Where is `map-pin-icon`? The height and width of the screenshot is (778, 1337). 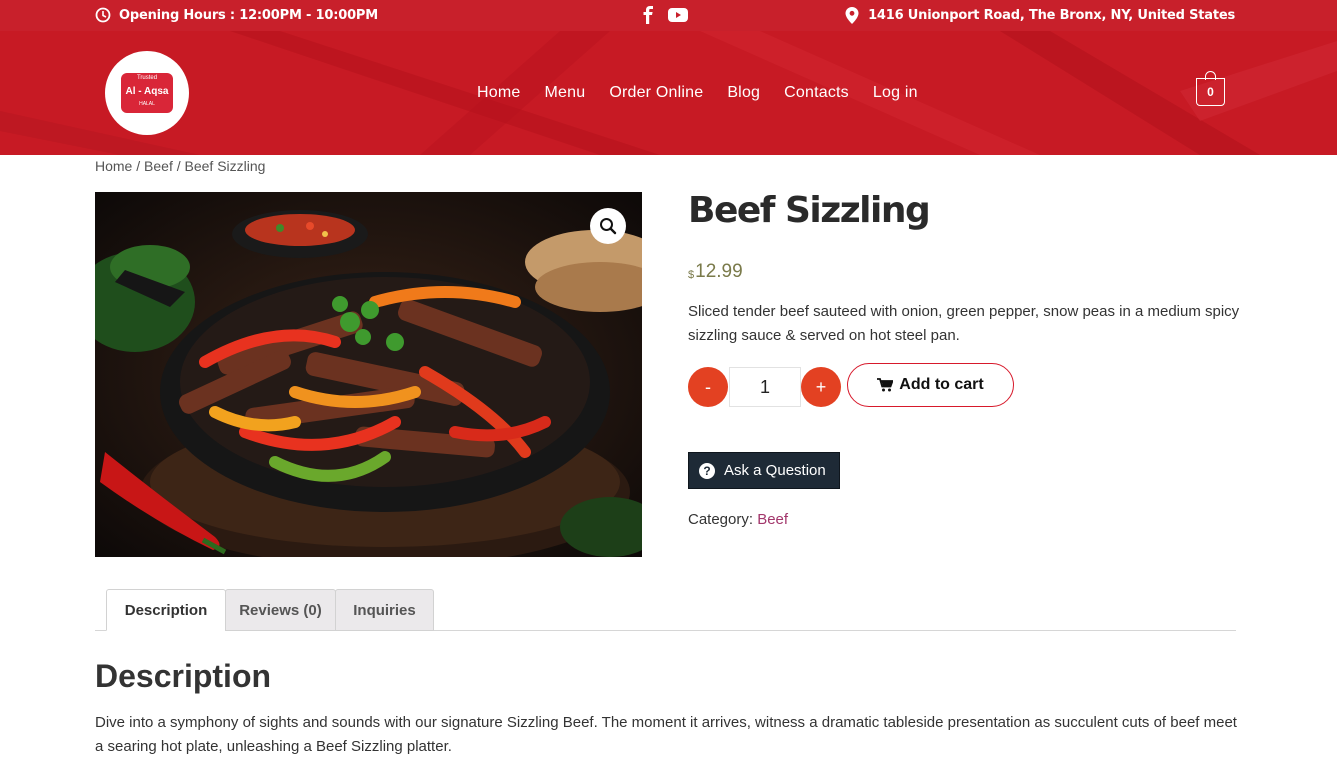 map-pin-icon is located at coordinates (852, 15).